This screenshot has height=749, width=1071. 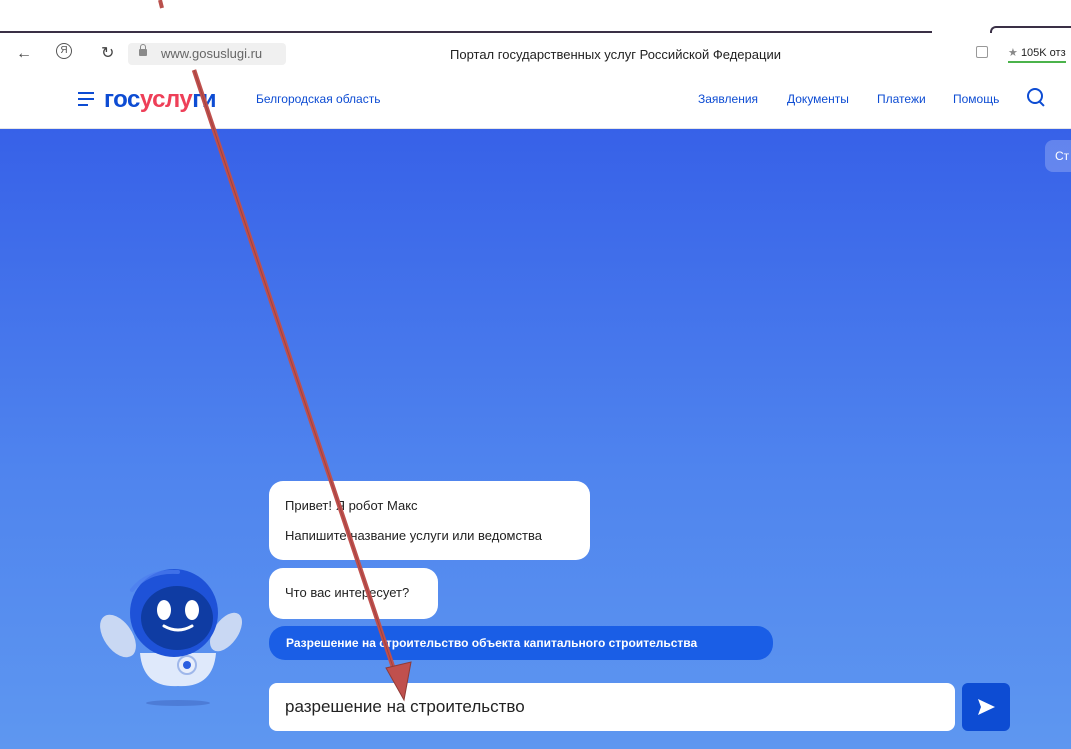 I want to click on region-selector: Белгородская область, so click(x=318, y=99).